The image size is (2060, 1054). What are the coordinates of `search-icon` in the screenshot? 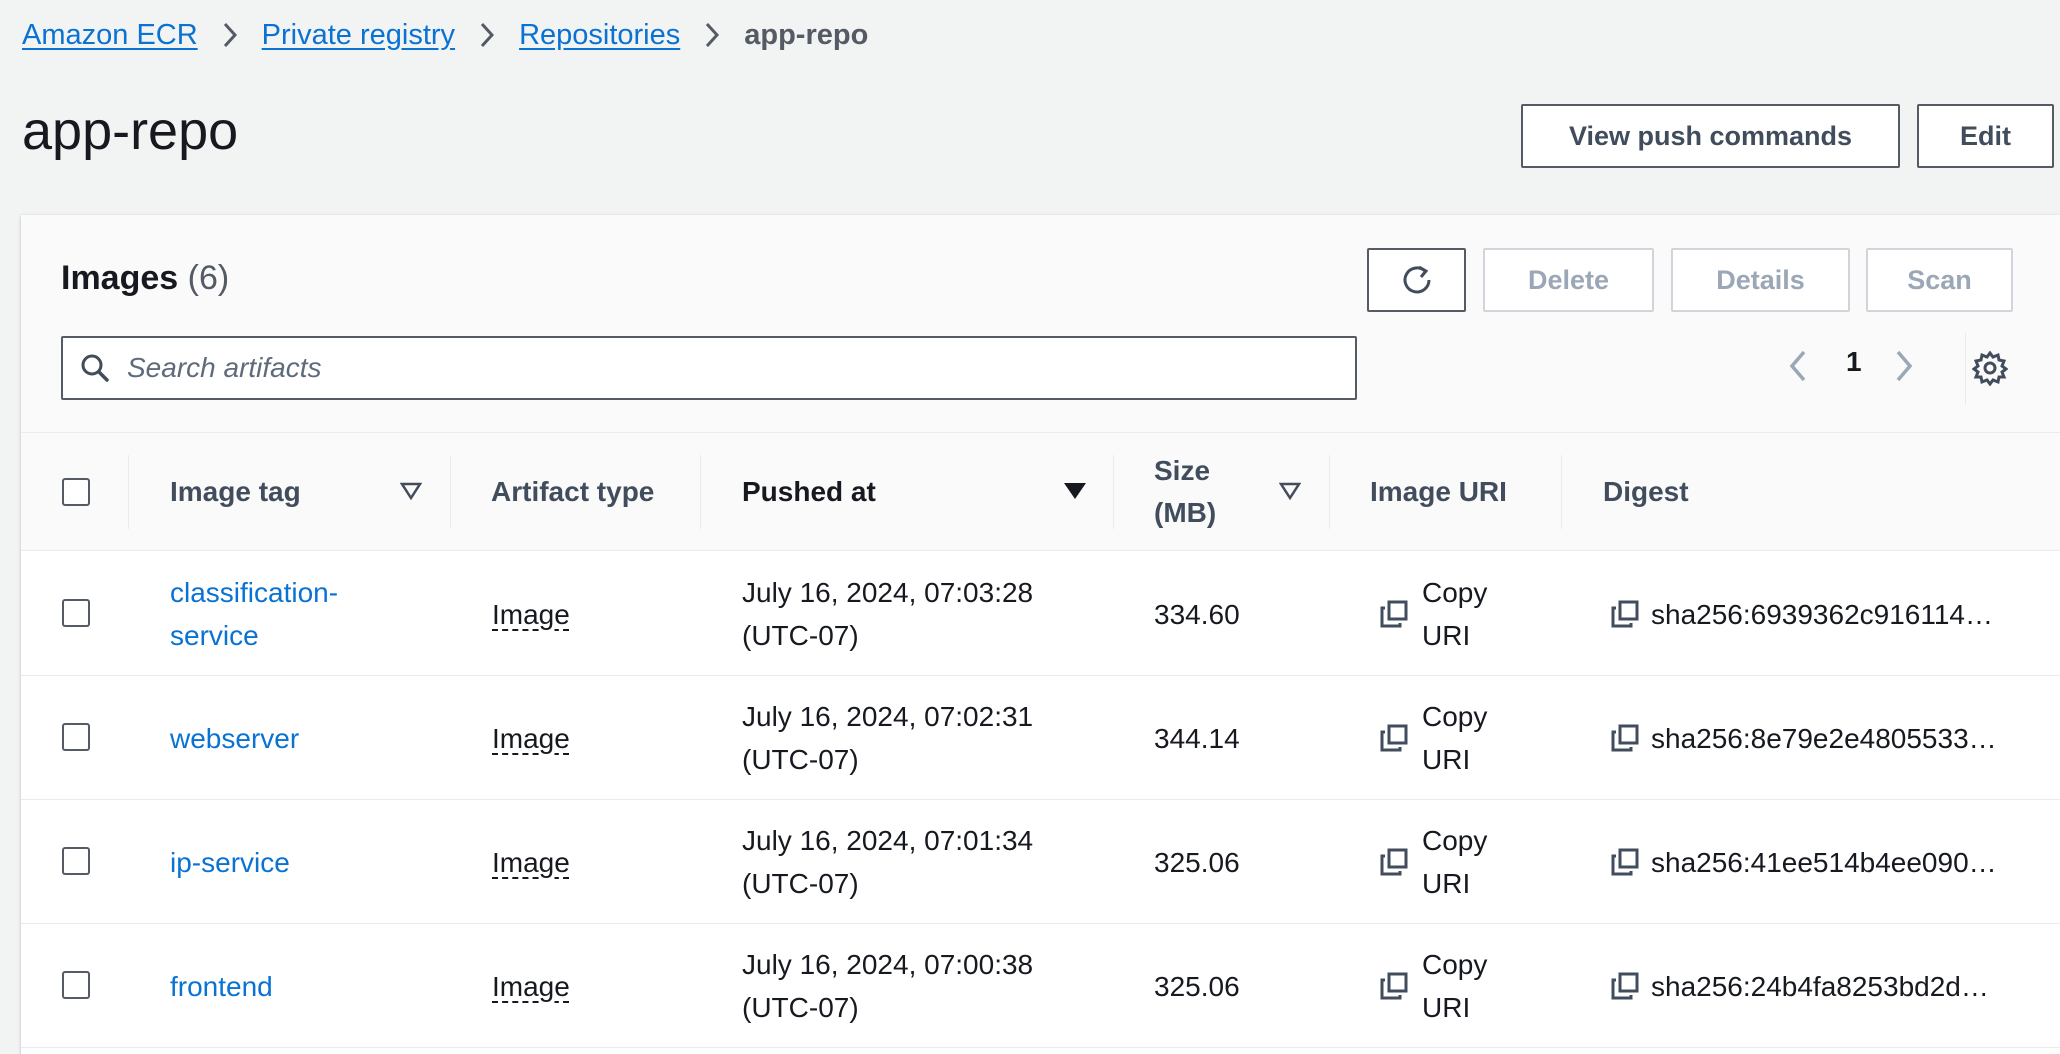 It's located at (95, 368).